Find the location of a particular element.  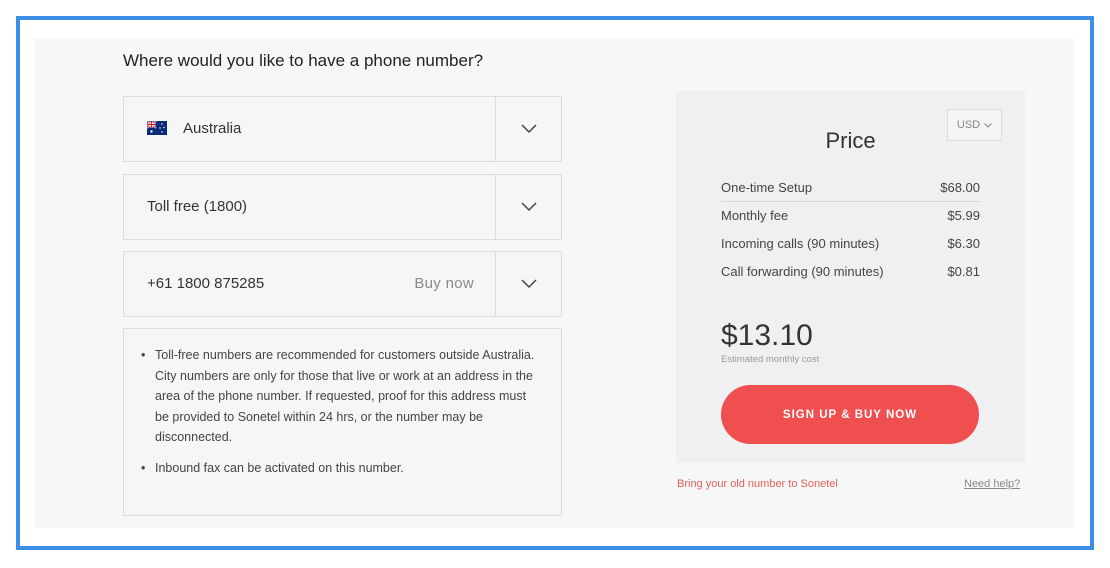

price-row-label: Monthly fee is located at coordinates (755, 215).